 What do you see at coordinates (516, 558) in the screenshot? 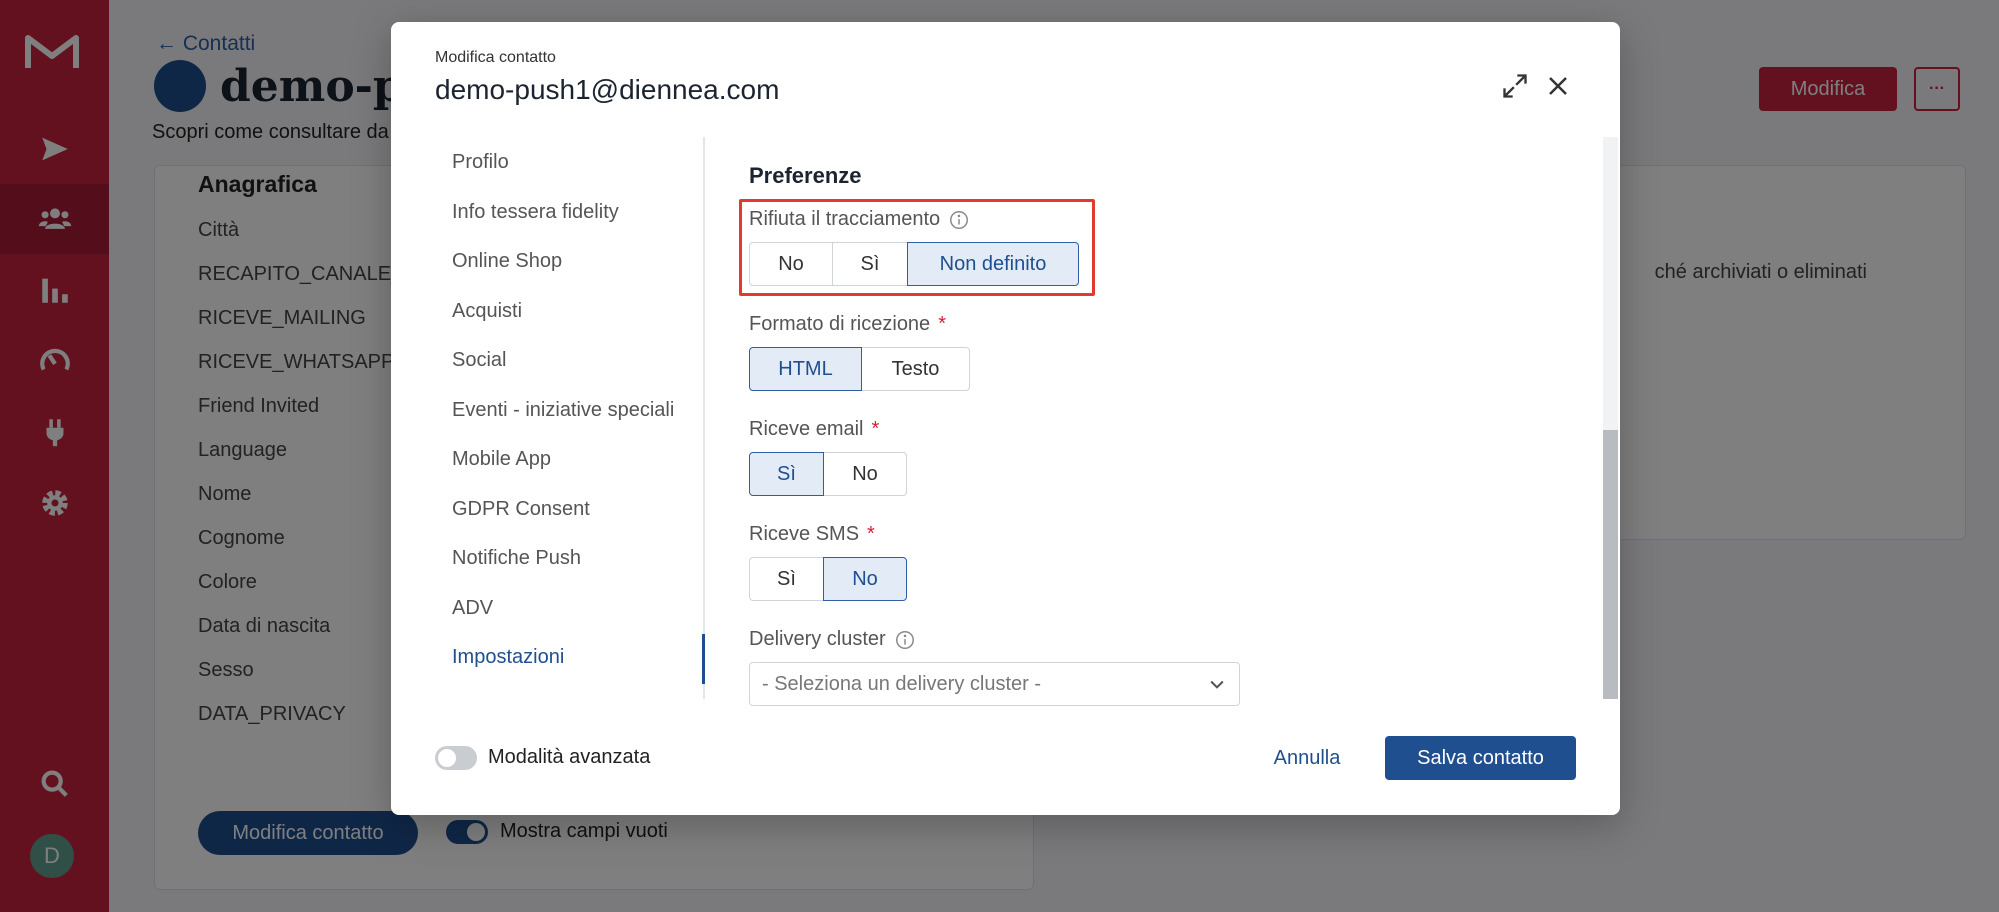
I see `modal-nav-notifiche-push: Notifiche Push` at bounding box center [516, 558].